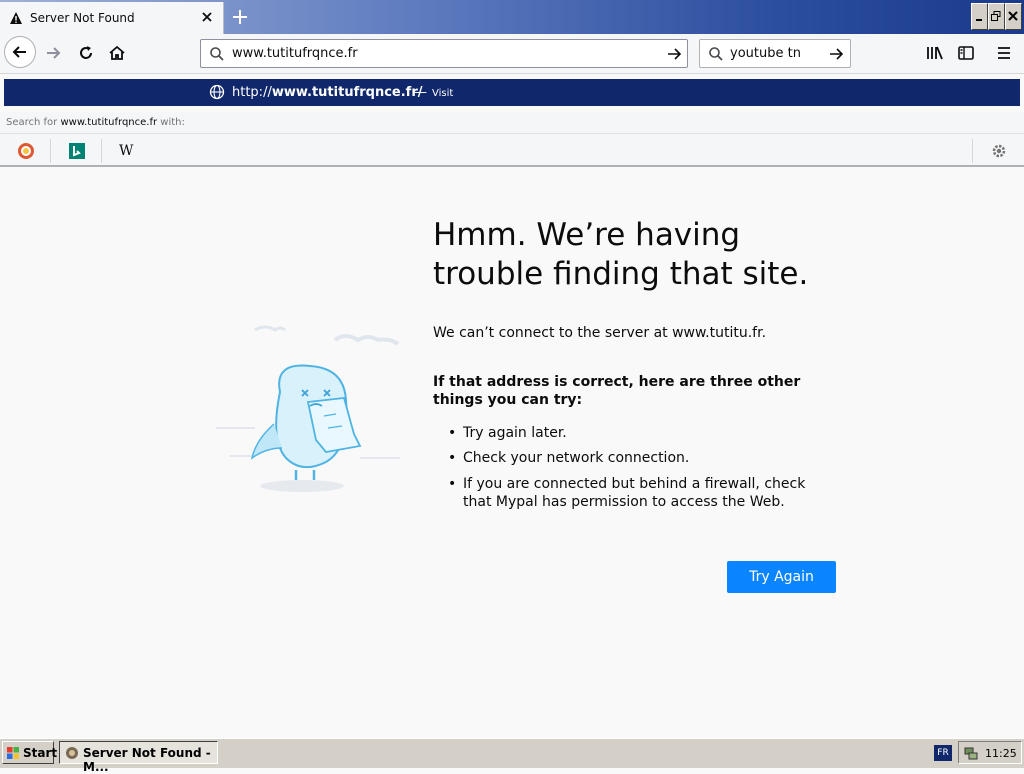 The height and width of the screenshot is (774, 1024). Describe the element at coordinates (217, 92) in the screenshot. I see `globe-icon` at that location.